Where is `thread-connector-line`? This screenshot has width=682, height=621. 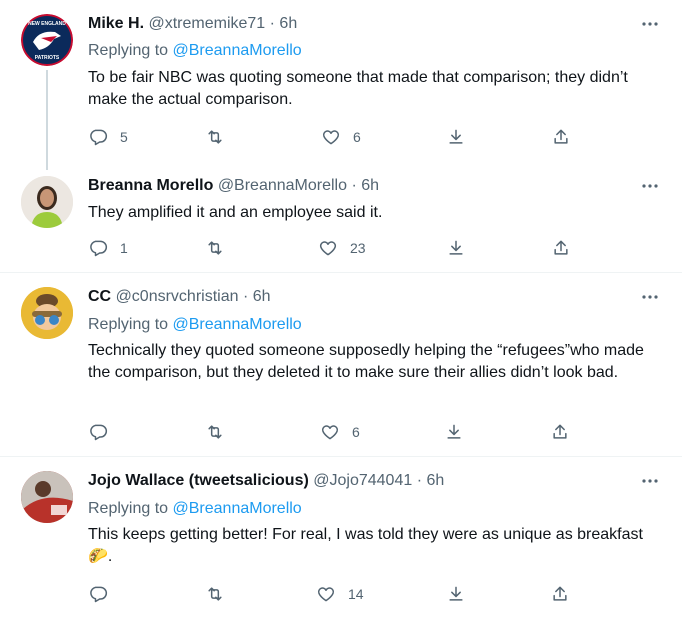
thread-connector-line is located at coordinates (47, 120).